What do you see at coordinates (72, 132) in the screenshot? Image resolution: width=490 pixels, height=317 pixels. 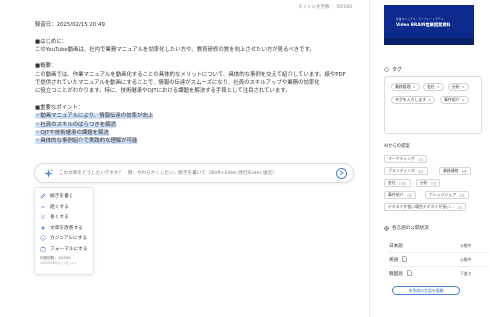 I see `point-item-text: ・OJTや技術継承の課題を解決` at bounding box center [72, 132].